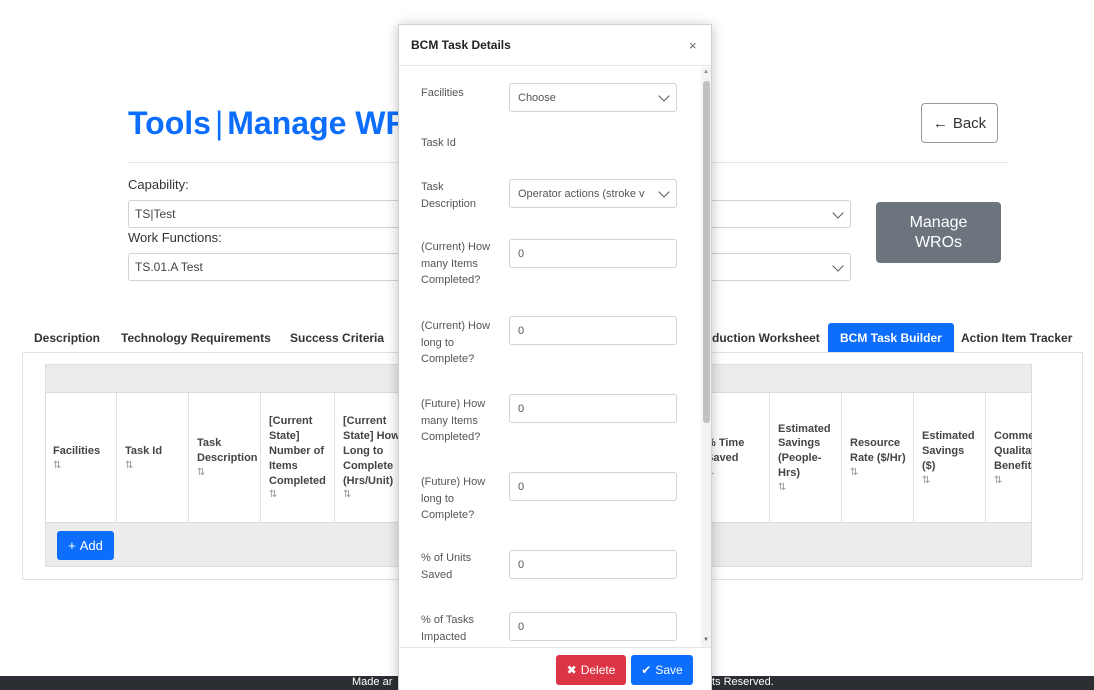 This screenshot has width=1094, height=690. What do you see at coordinates (456, 342) in the screenshot?
I see `current-time-label: (Current) How long to Complete?` at bounding box center [456, 342].